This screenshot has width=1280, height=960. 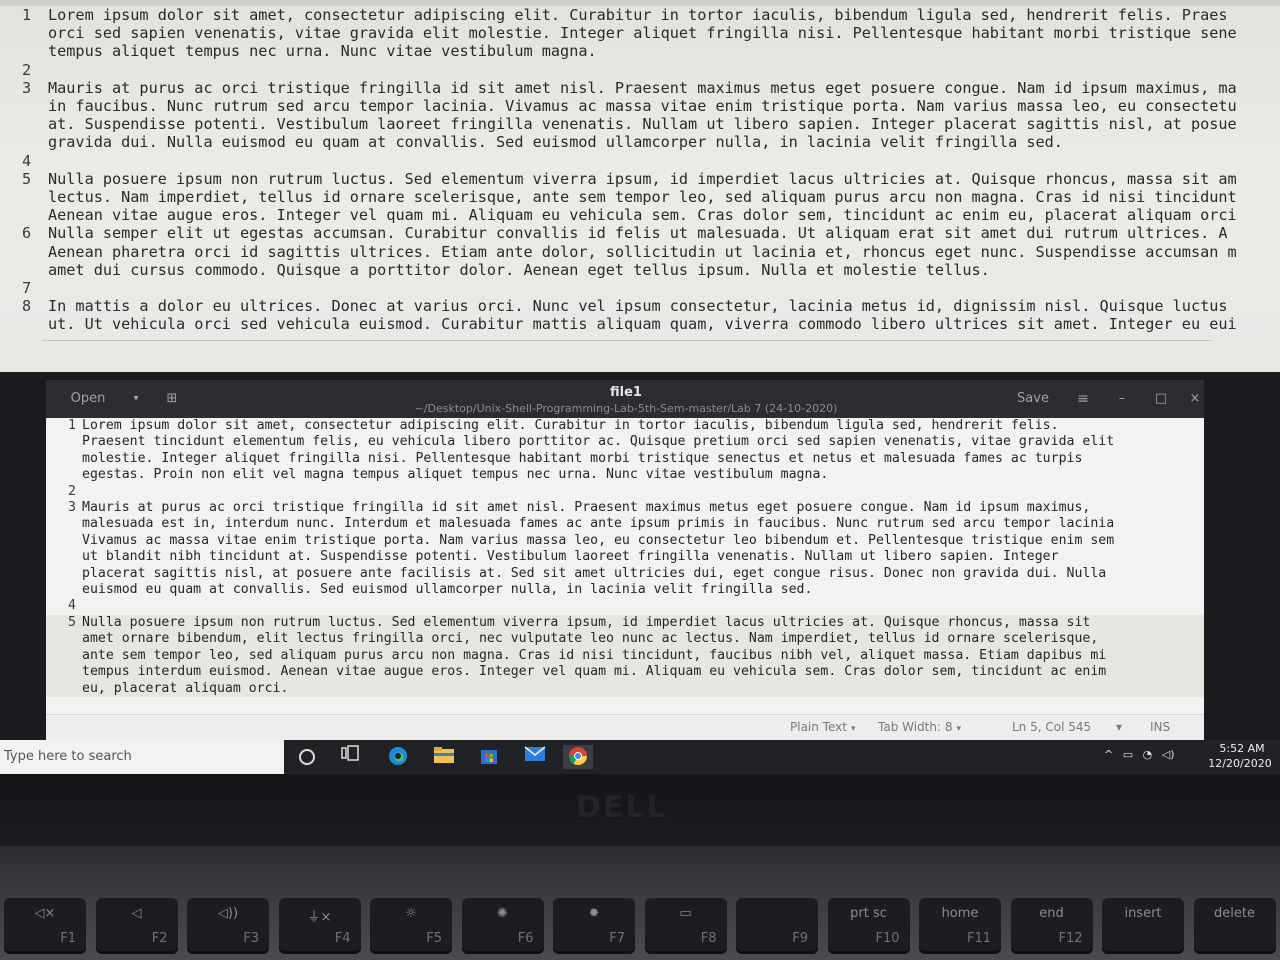 What do you see at coordinates (1161, 399) in the screenshot?
I see `maximize-icon: □` at bounding box center [1161, 399].